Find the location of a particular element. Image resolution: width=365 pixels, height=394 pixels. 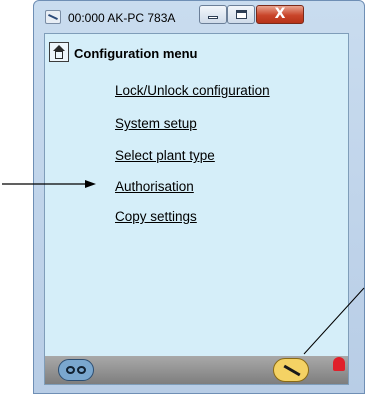

close-button: X is located at coordinates (280, 14).